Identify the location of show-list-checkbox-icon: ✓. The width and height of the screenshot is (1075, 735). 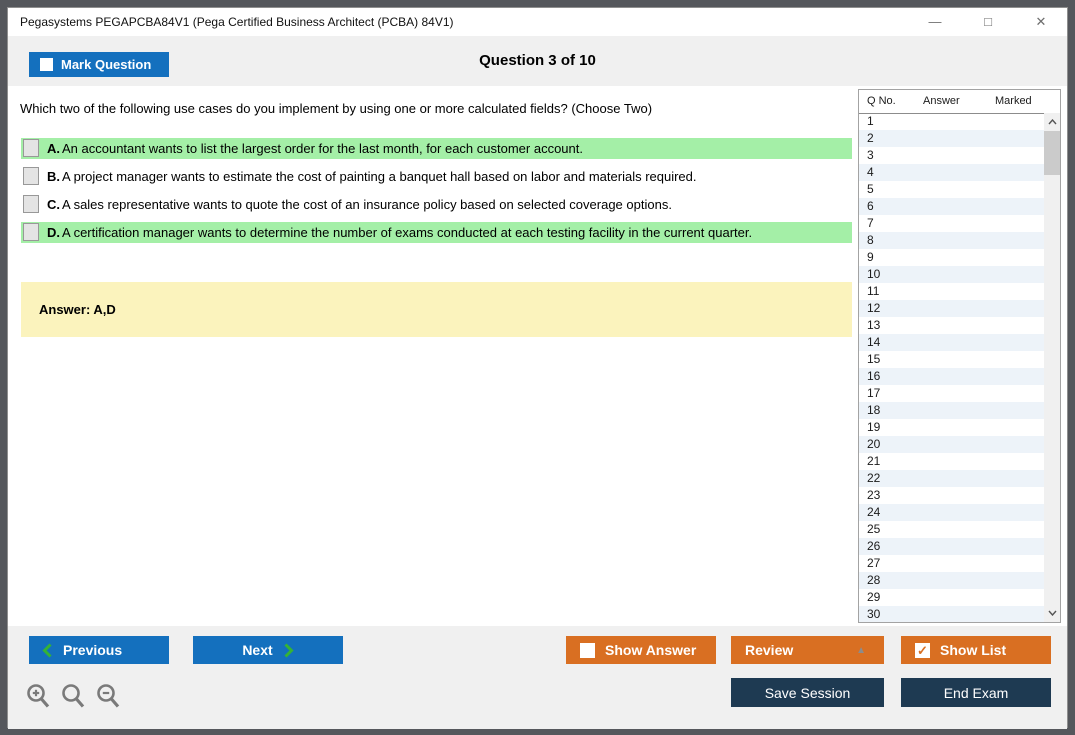
(922, 650).